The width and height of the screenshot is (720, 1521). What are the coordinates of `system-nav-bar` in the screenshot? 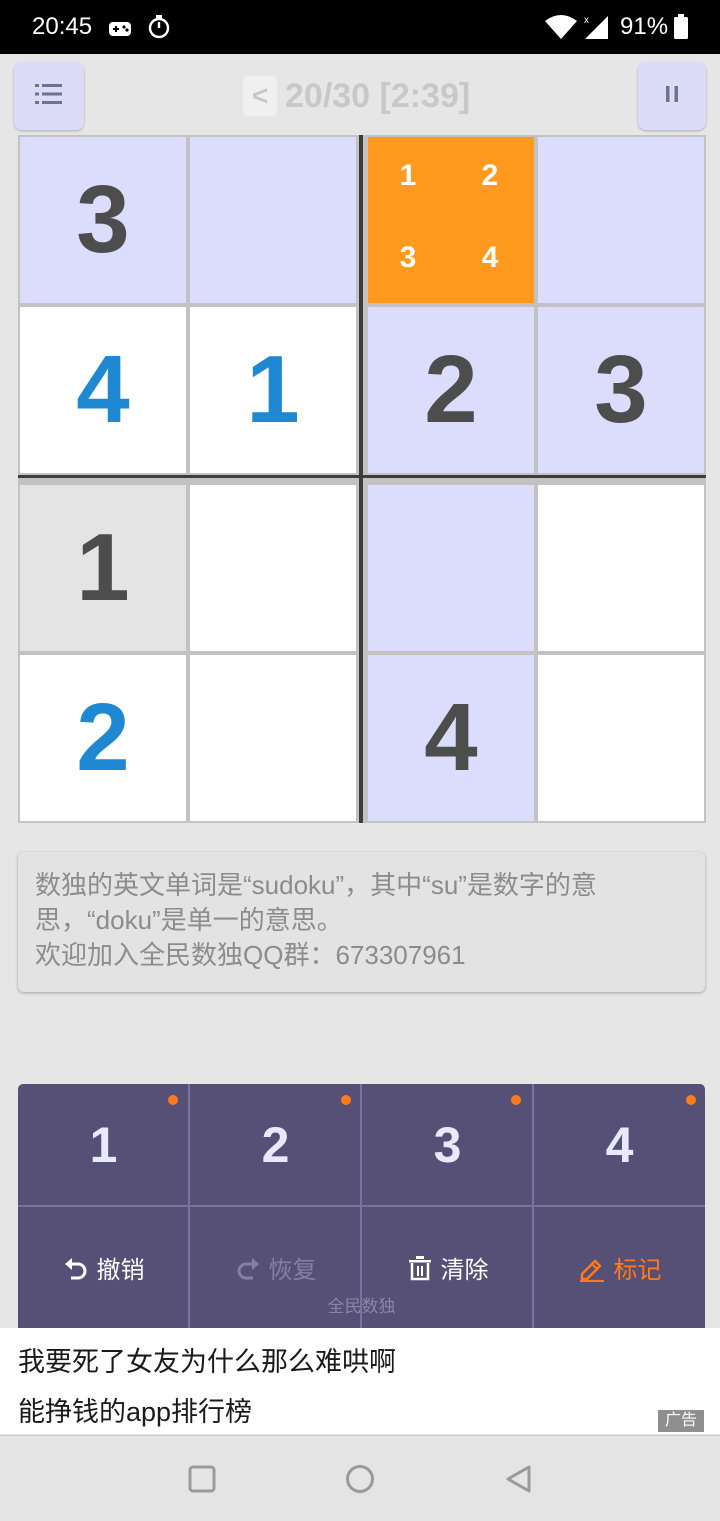 It's located at (360, 1478).